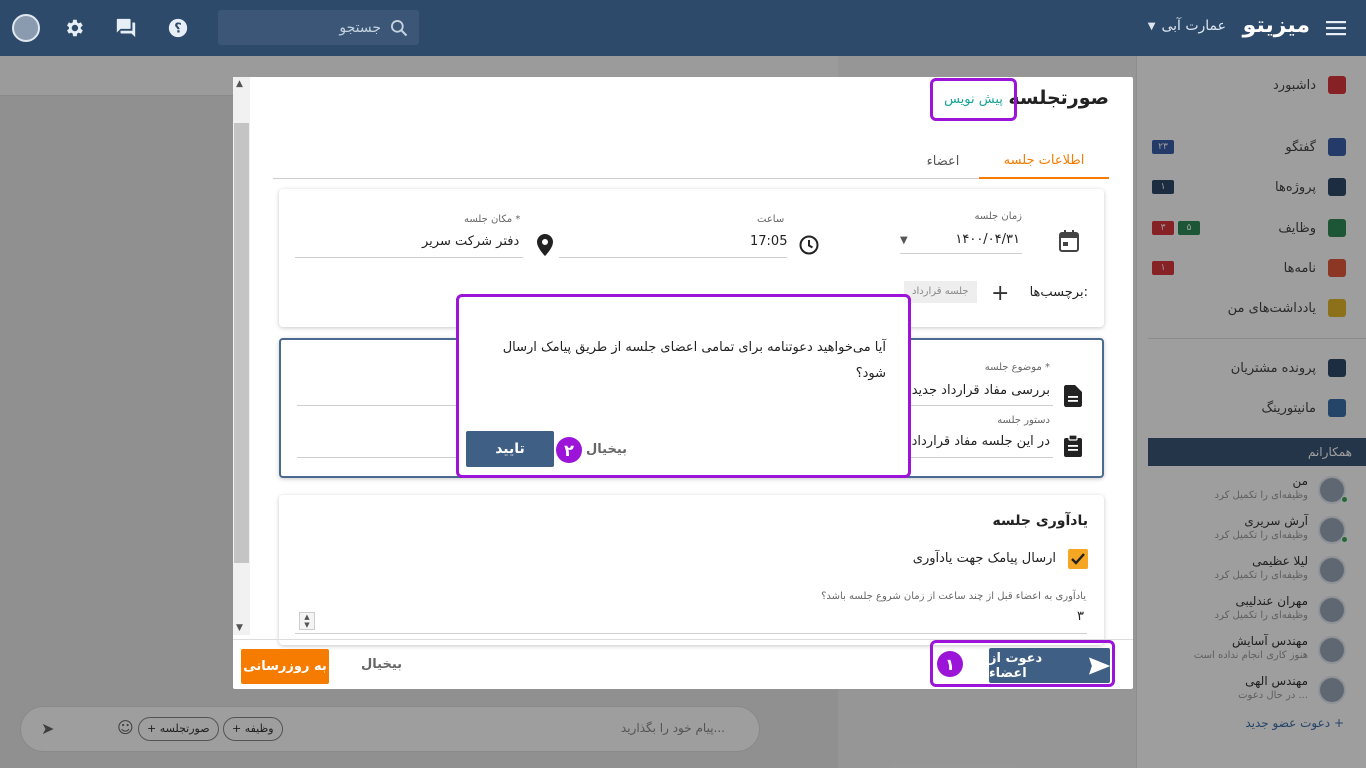 This screenshot has height=768, width=1366. Describe the element at coordinates (307, 621) in the screenshot. I see `hours-stepper: ▲ ▼` at that location.